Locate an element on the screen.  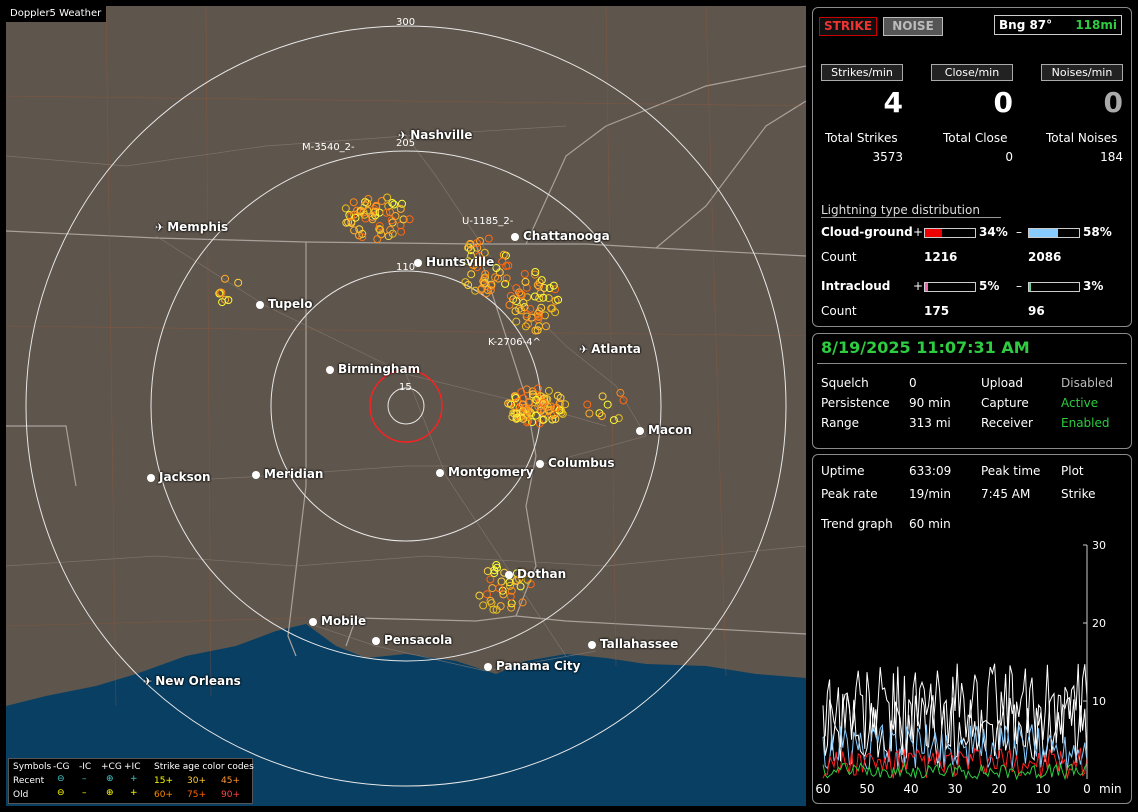
plot-label: Plot is located at coordinates (1072, 471).